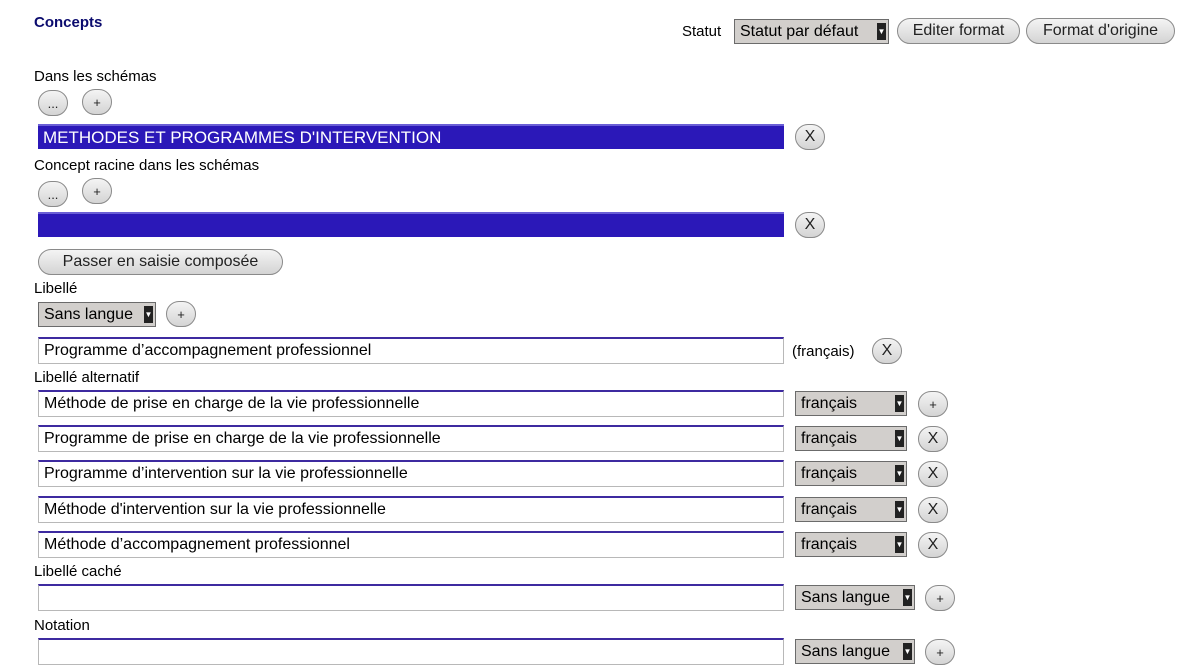 This screenshot has height=670, width=1200. Describe the element at coordinates (411, 544) in the screenshot. I see `alt-label-input: Méthode d’accompagnement professionnel` at that location.